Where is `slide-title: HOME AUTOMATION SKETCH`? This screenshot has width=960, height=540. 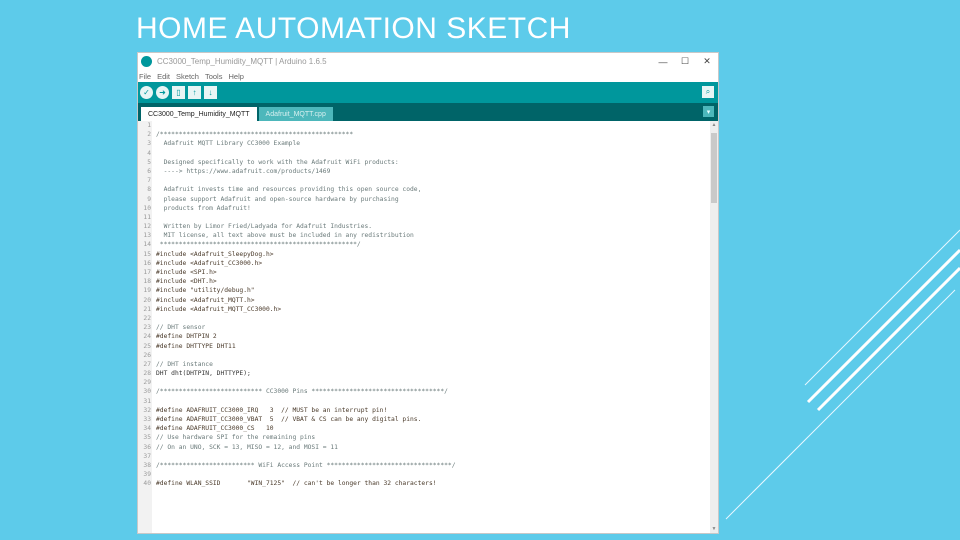 slide-title: HOME AUTOMATION SKETCH is located at coordinates (353, 28).